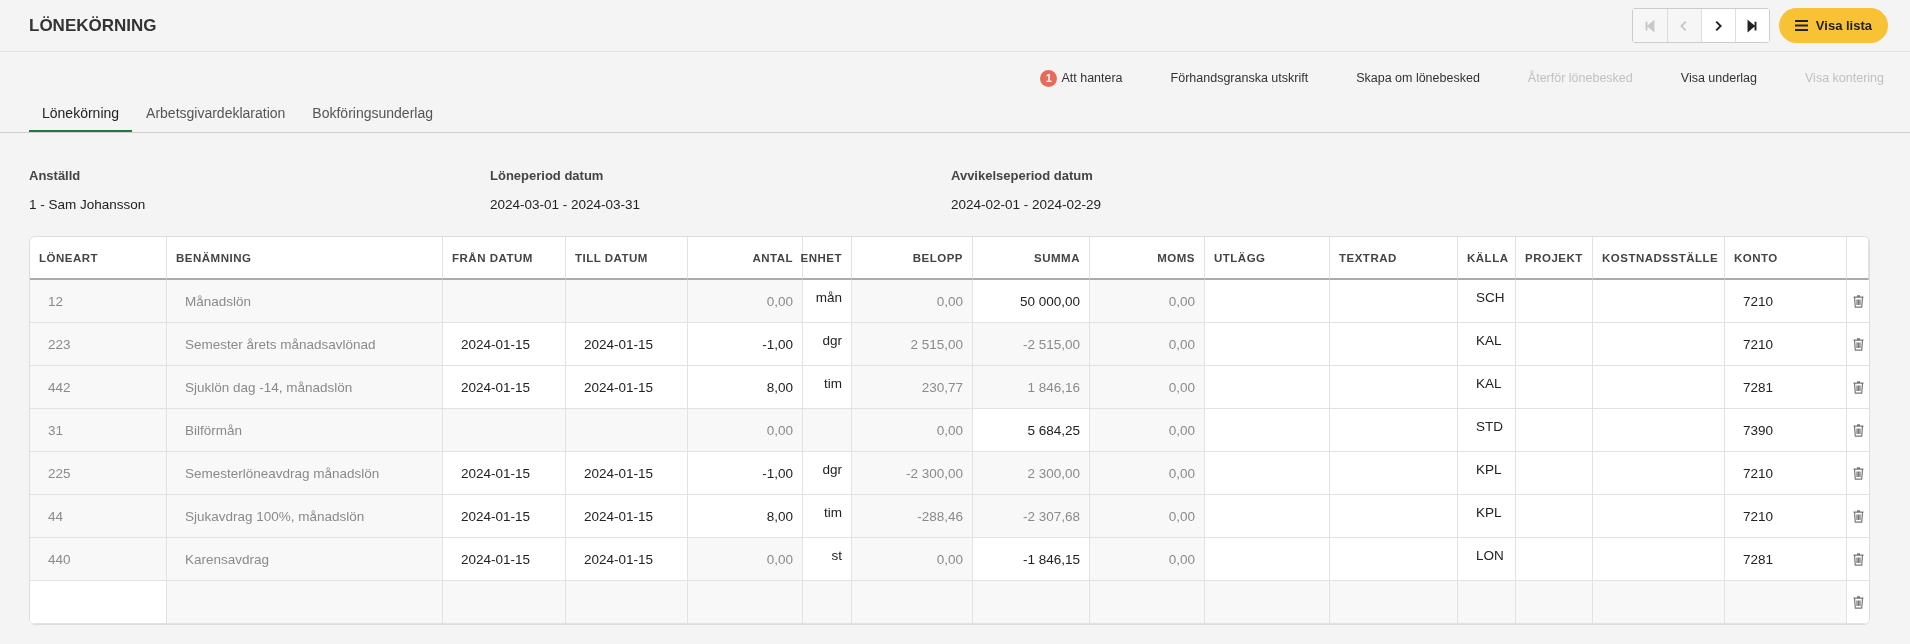 The image size is (1910, 644). I want to click on table-cell: 2 515,00, so click(912, 344).